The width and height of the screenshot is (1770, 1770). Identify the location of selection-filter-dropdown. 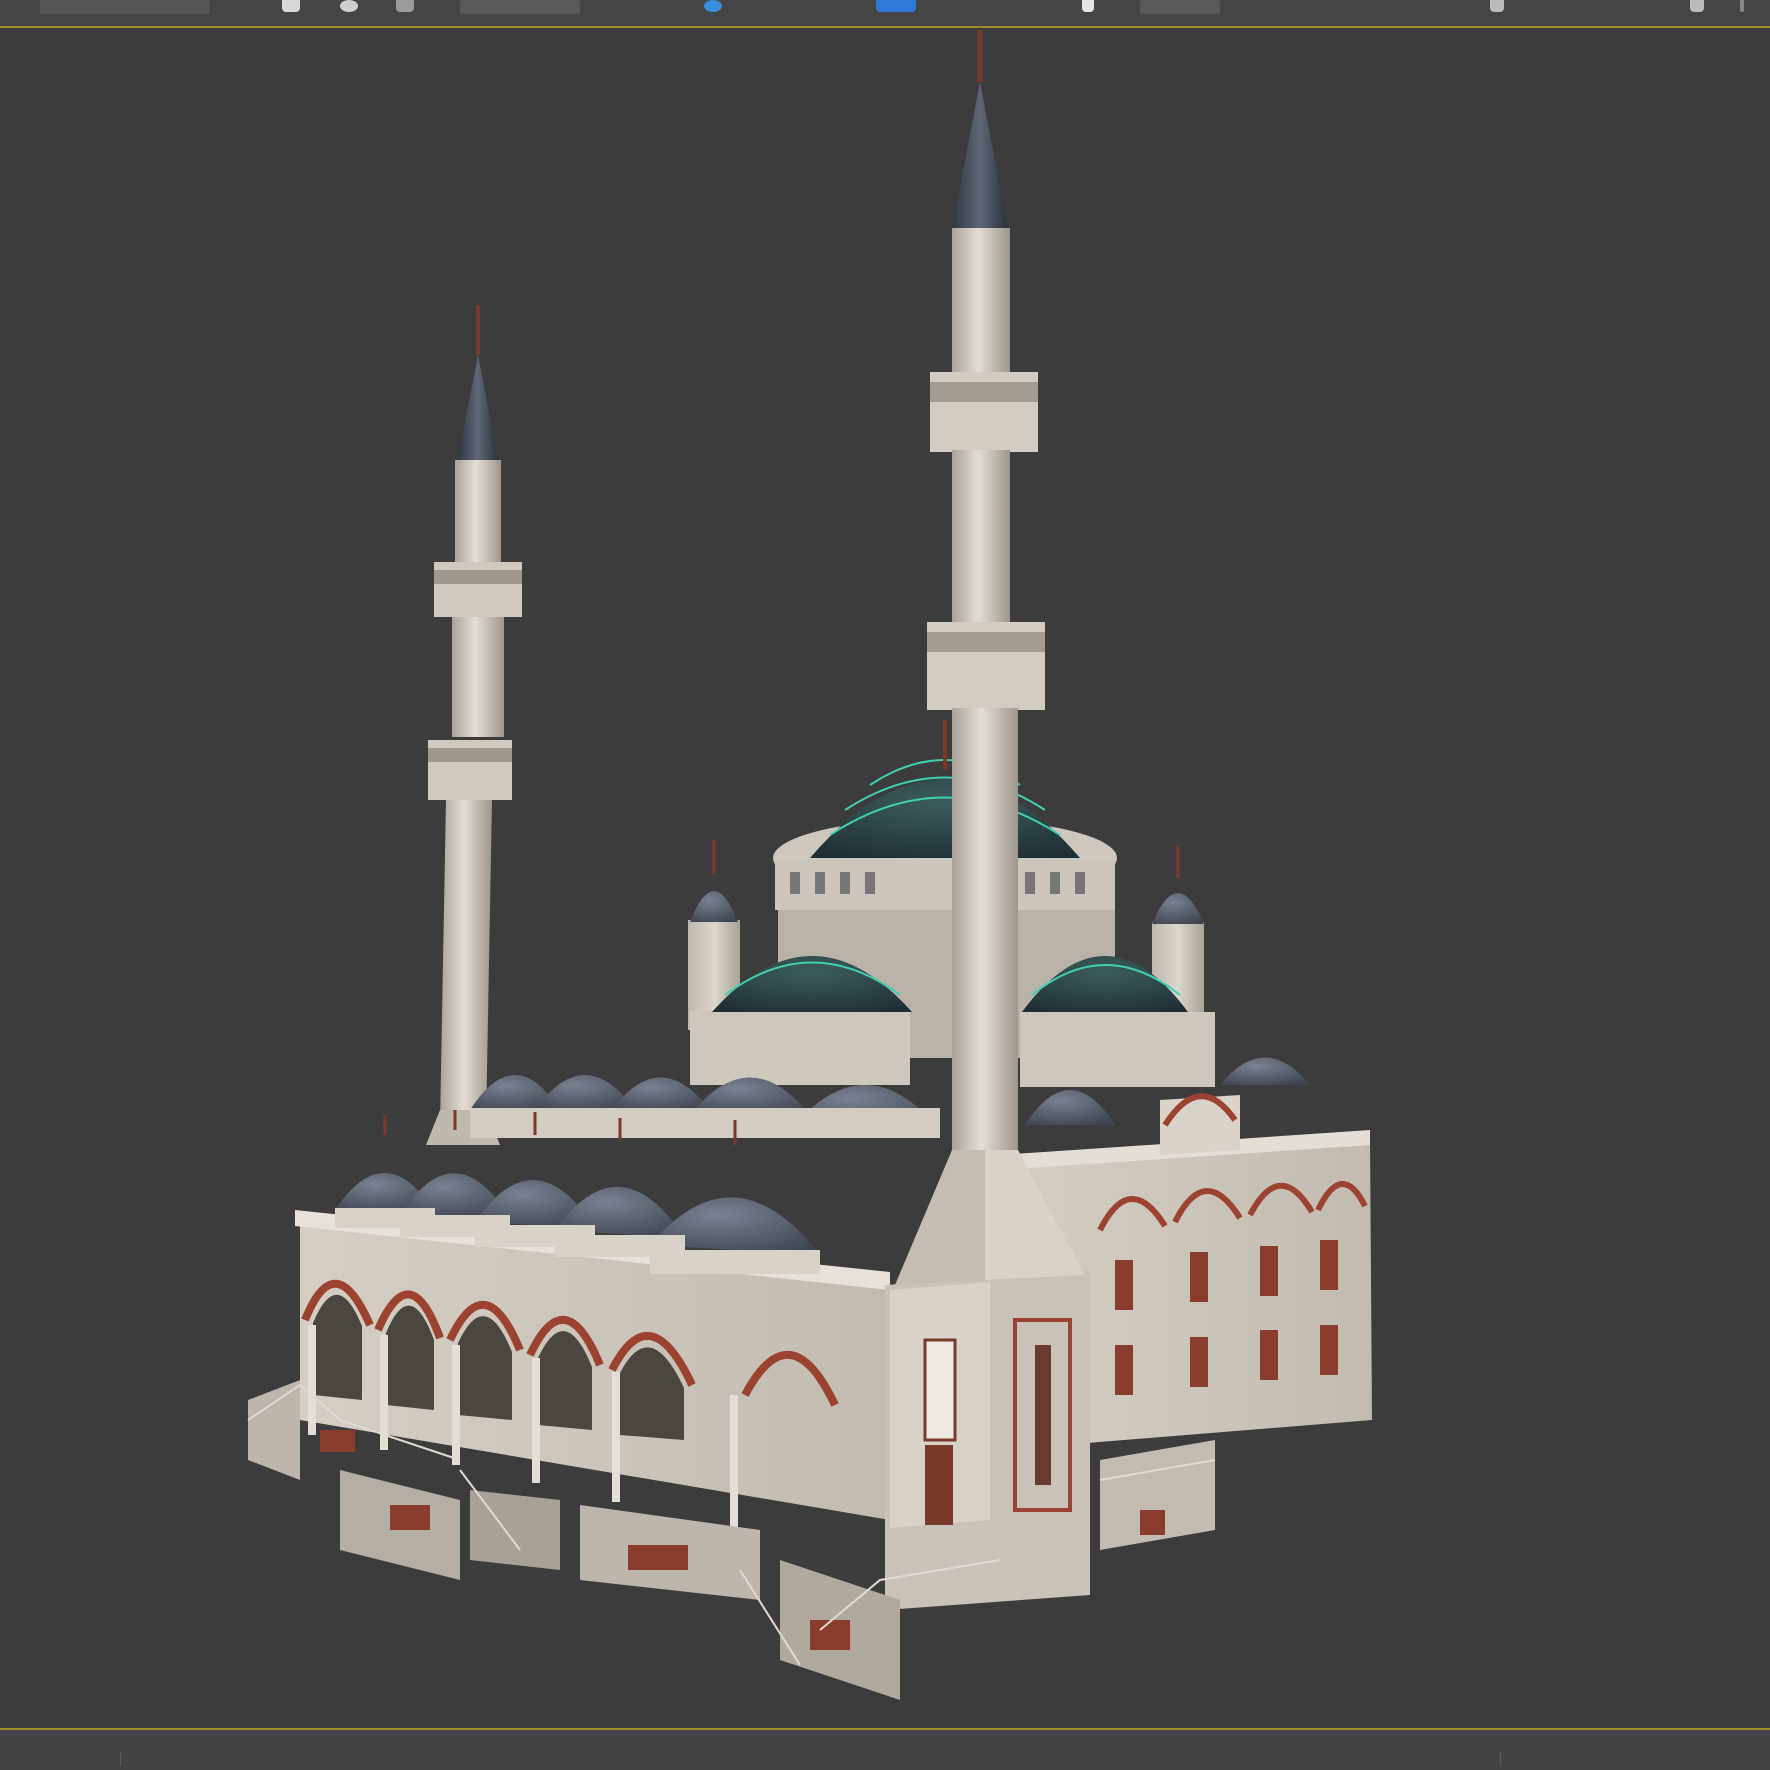
(520, 7).